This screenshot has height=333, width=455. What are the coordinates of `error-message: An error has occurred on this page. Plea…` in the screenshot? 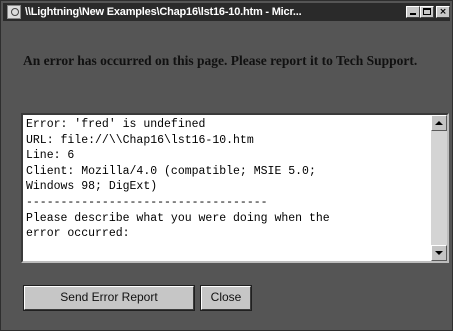 It's located at (220, 60).